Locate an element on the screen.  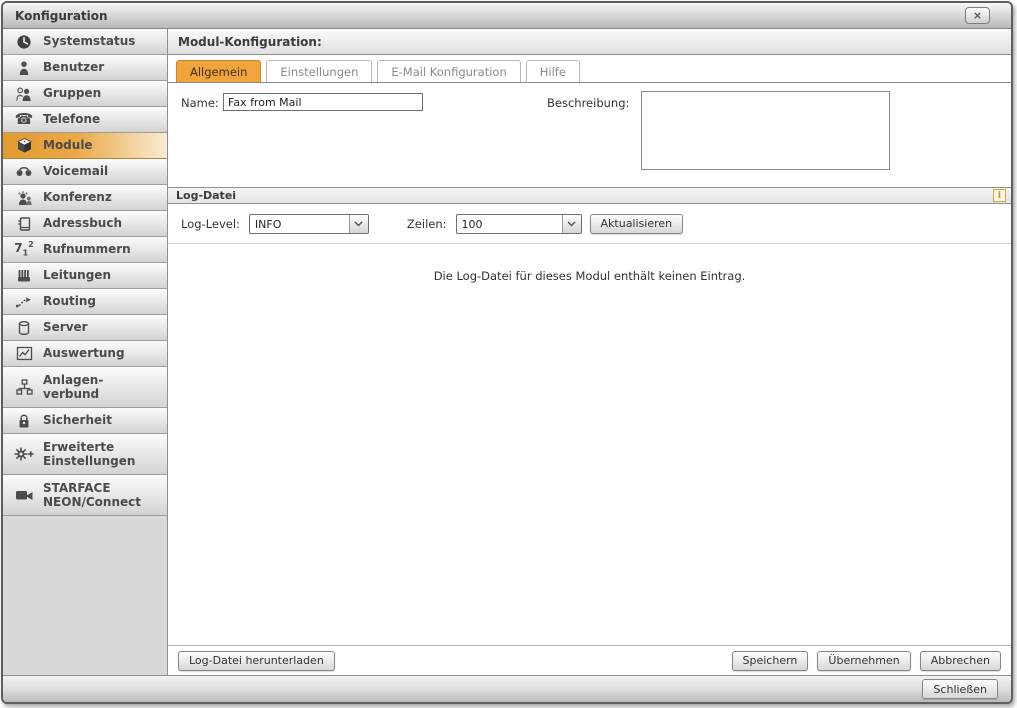
sidebar-item-label: Leitungen is located at coordinates (77, 275).